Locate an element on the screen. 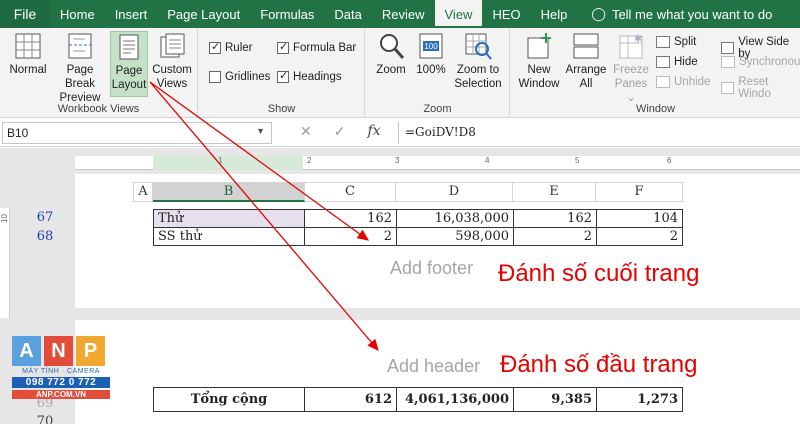 Image resolution: width=800 pixels, height=424 pixels. unhide-button: Unhide is located at coordinates (683, 82).